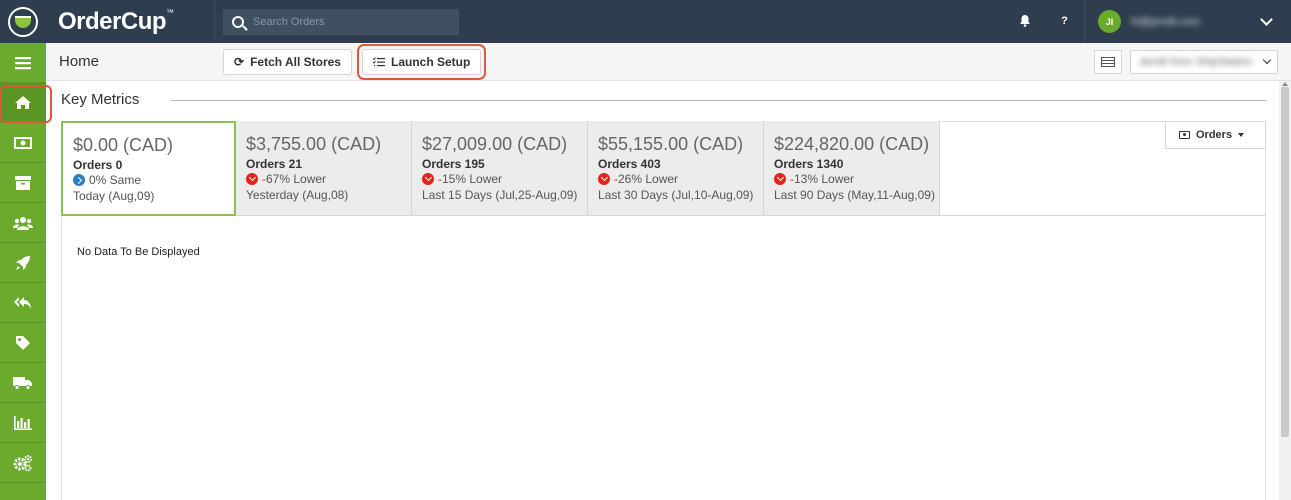 The width and height of the screenshot is (1291, 500). Describe the element at coordinates (79, 180) in the screenshot. I see `chevron-right-circle-icon` at that location.